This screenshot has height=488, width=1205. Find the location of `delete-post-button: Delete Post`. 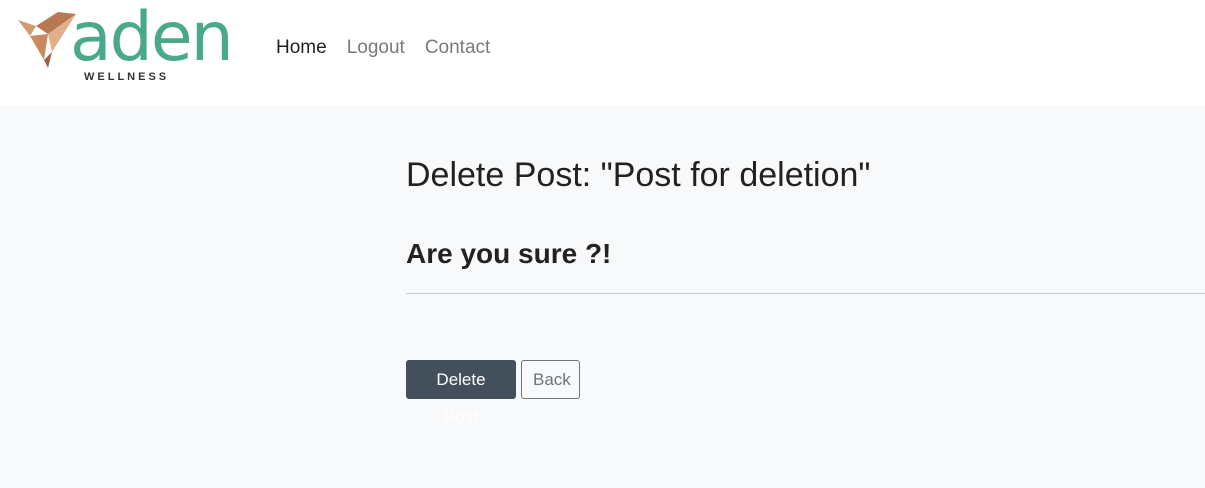

delete-post-button: Delete Post is located at coordinates (461, 393).